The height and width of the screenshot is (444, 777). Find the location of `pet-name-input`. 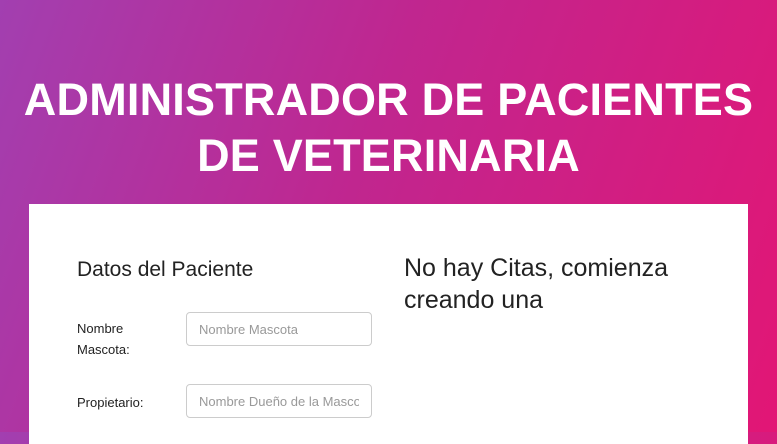

pet-name-input is located at coordinates (279, 329).